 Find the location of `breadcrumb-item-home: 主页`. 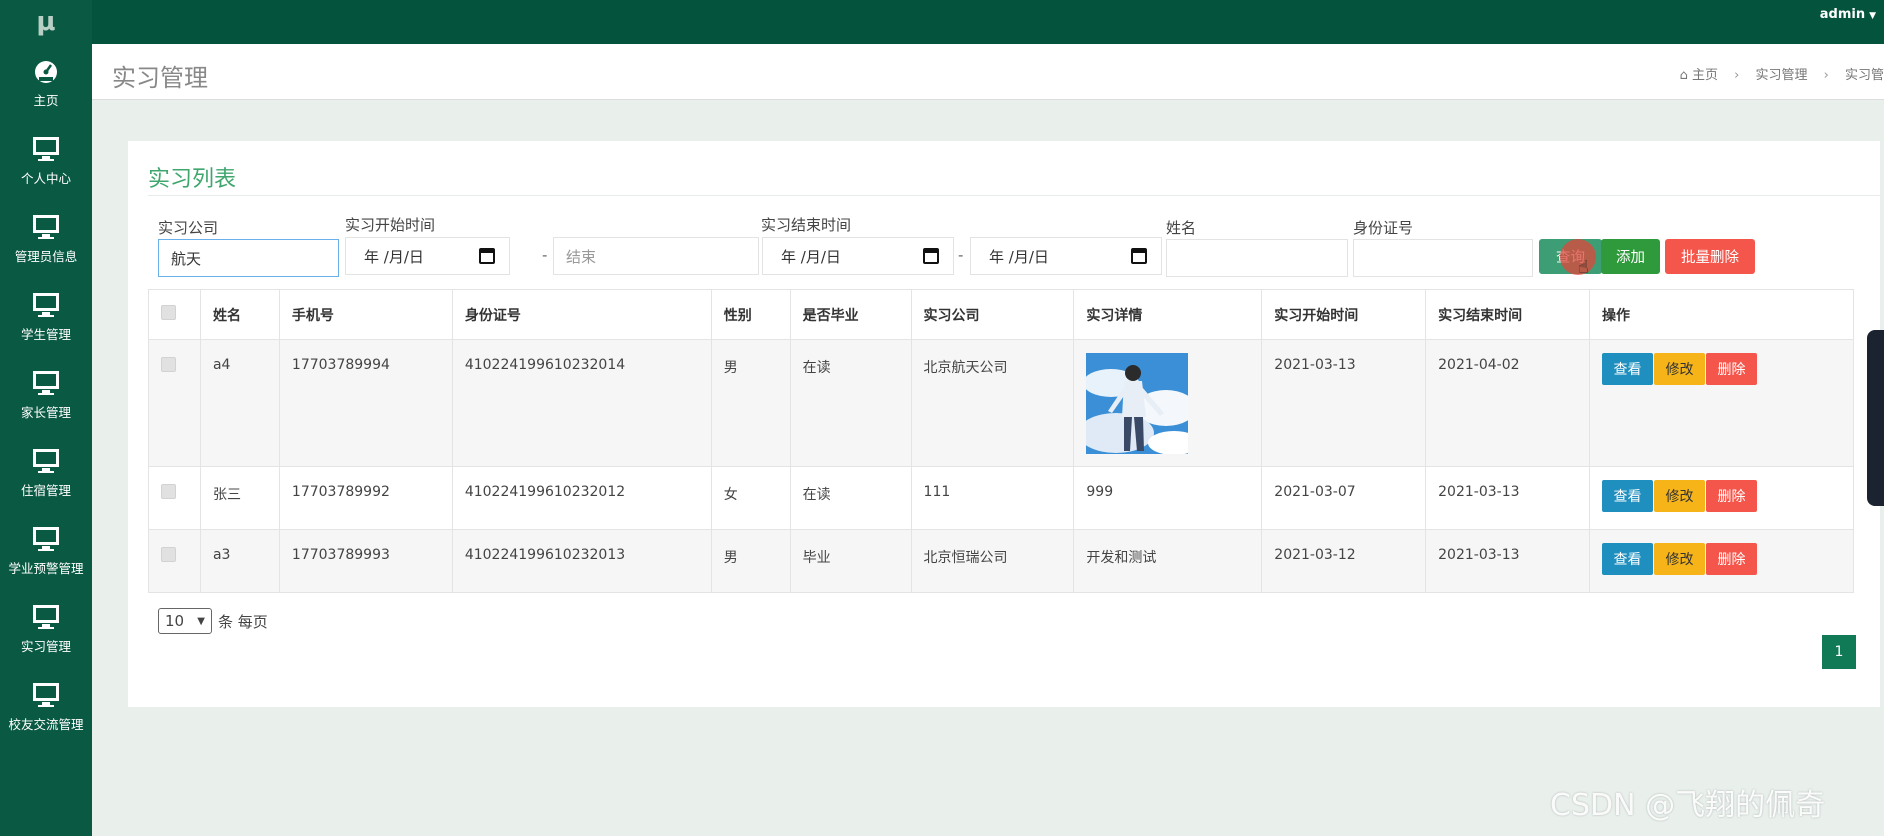

breadcrumb-item-home: 主页 is located at coordinates (1705, 75).